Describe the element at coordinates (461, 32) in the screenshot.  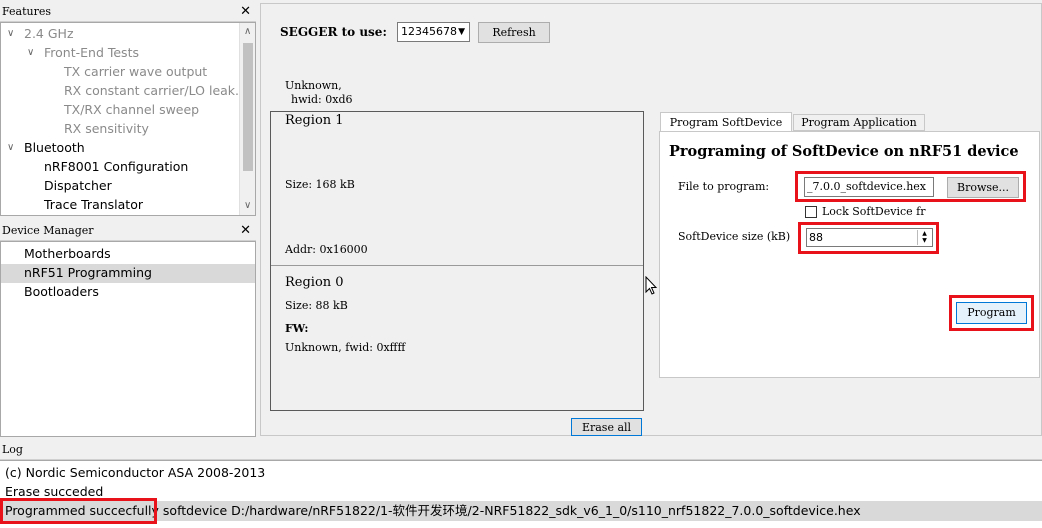
I see `dropdown-arrow-icon: ▼` at that location.